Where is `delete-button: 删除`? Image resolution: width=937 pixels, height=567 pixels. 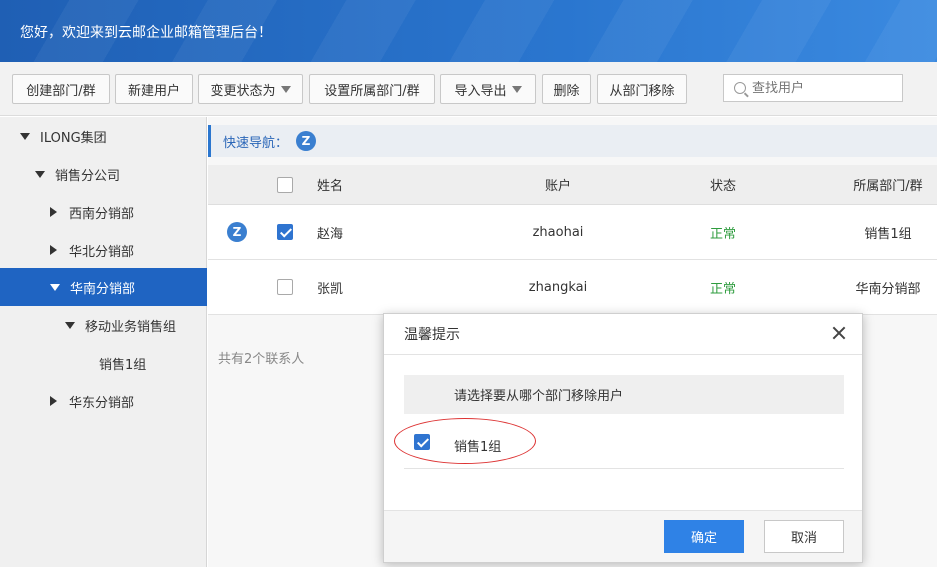
delete-button: 删除 is located at coordinates (566, 89).